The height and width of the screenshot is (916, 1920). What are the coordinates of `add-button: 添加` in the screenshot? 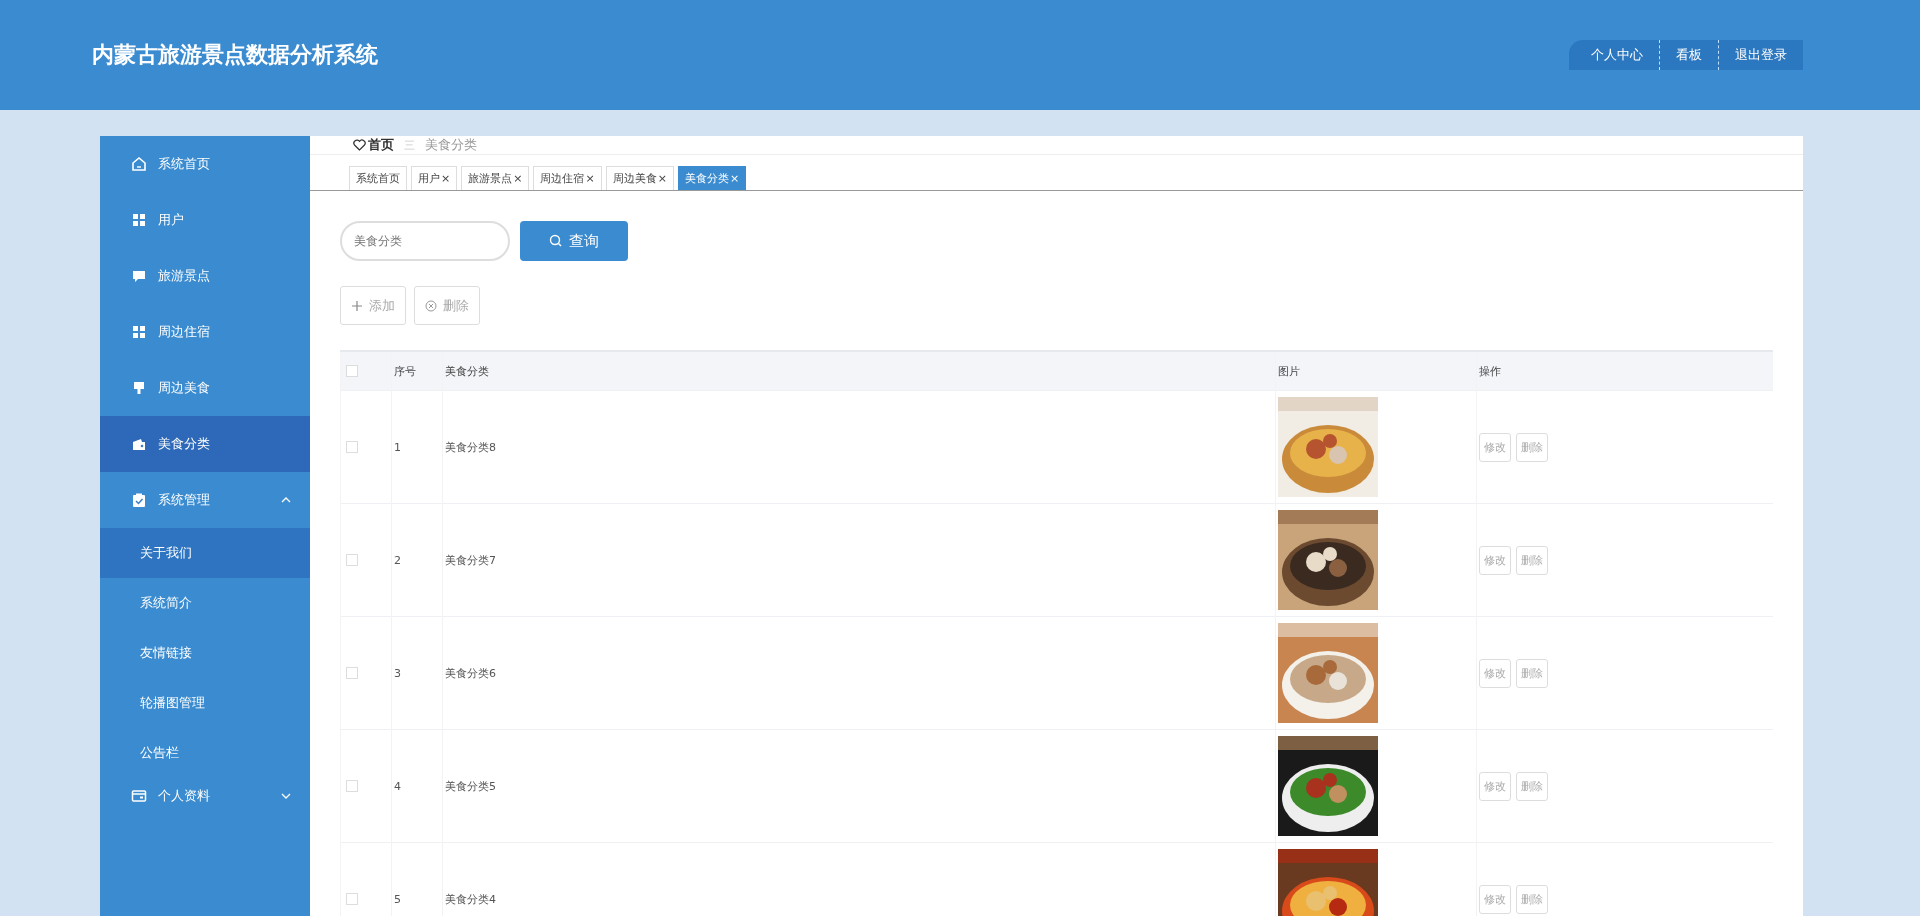 It's located at (373, 305).